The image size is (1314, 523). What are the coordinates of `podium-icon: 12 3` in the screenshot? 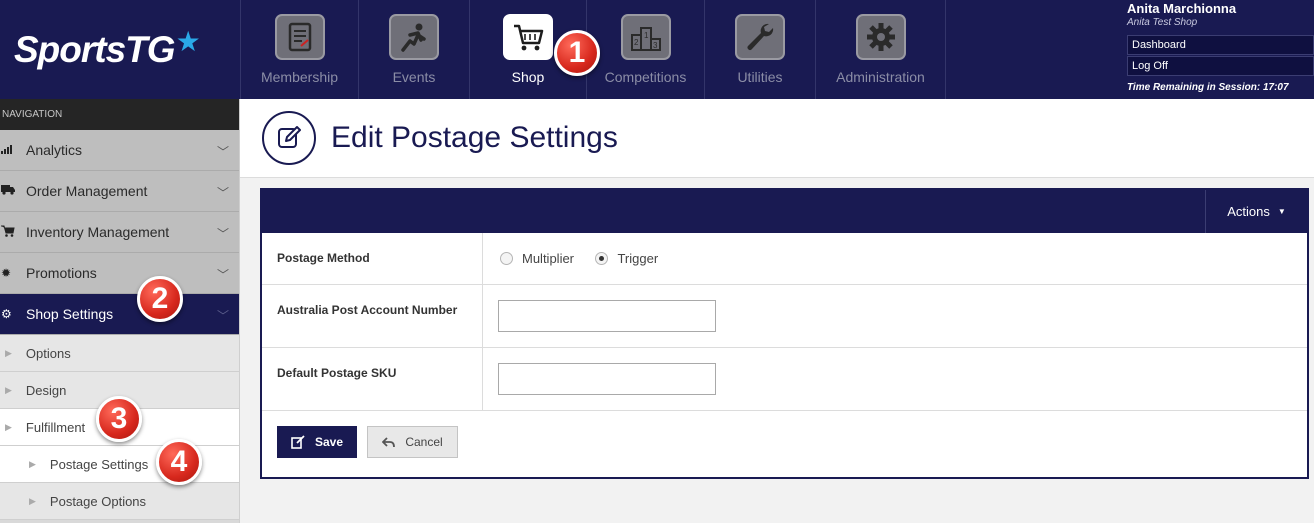 It's located at (645, 37).